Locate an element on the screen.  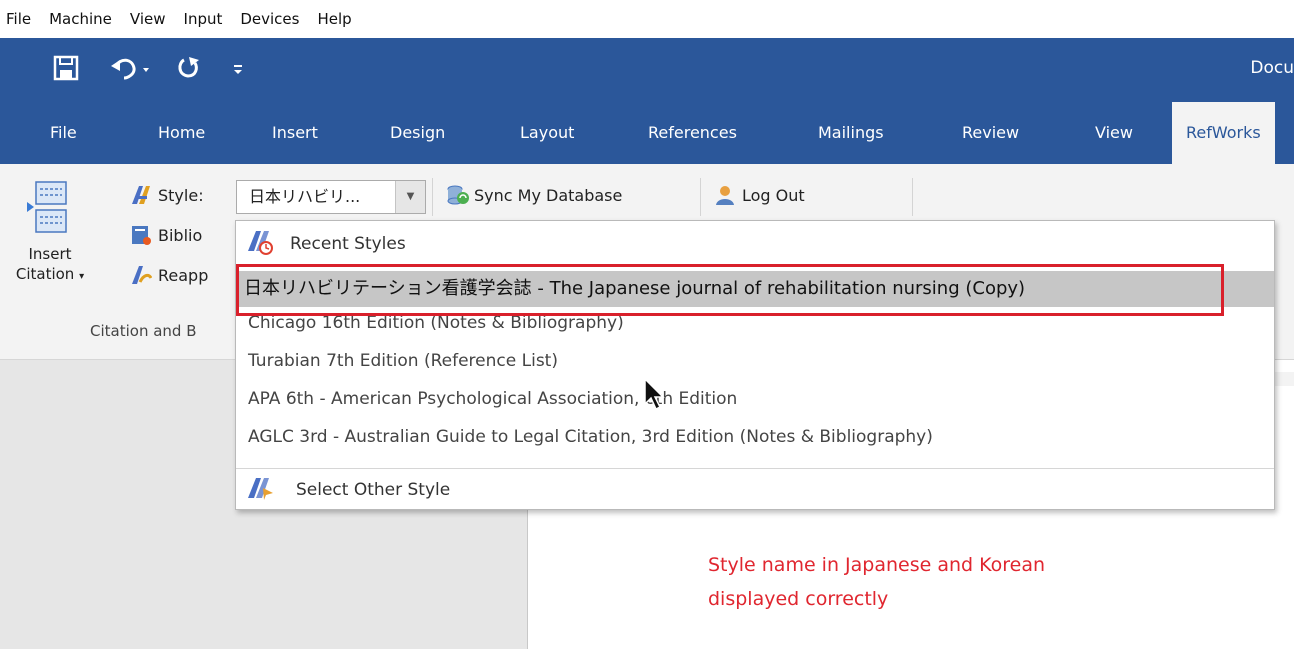
insert-citation-icon is located at coordinates (50, 212).